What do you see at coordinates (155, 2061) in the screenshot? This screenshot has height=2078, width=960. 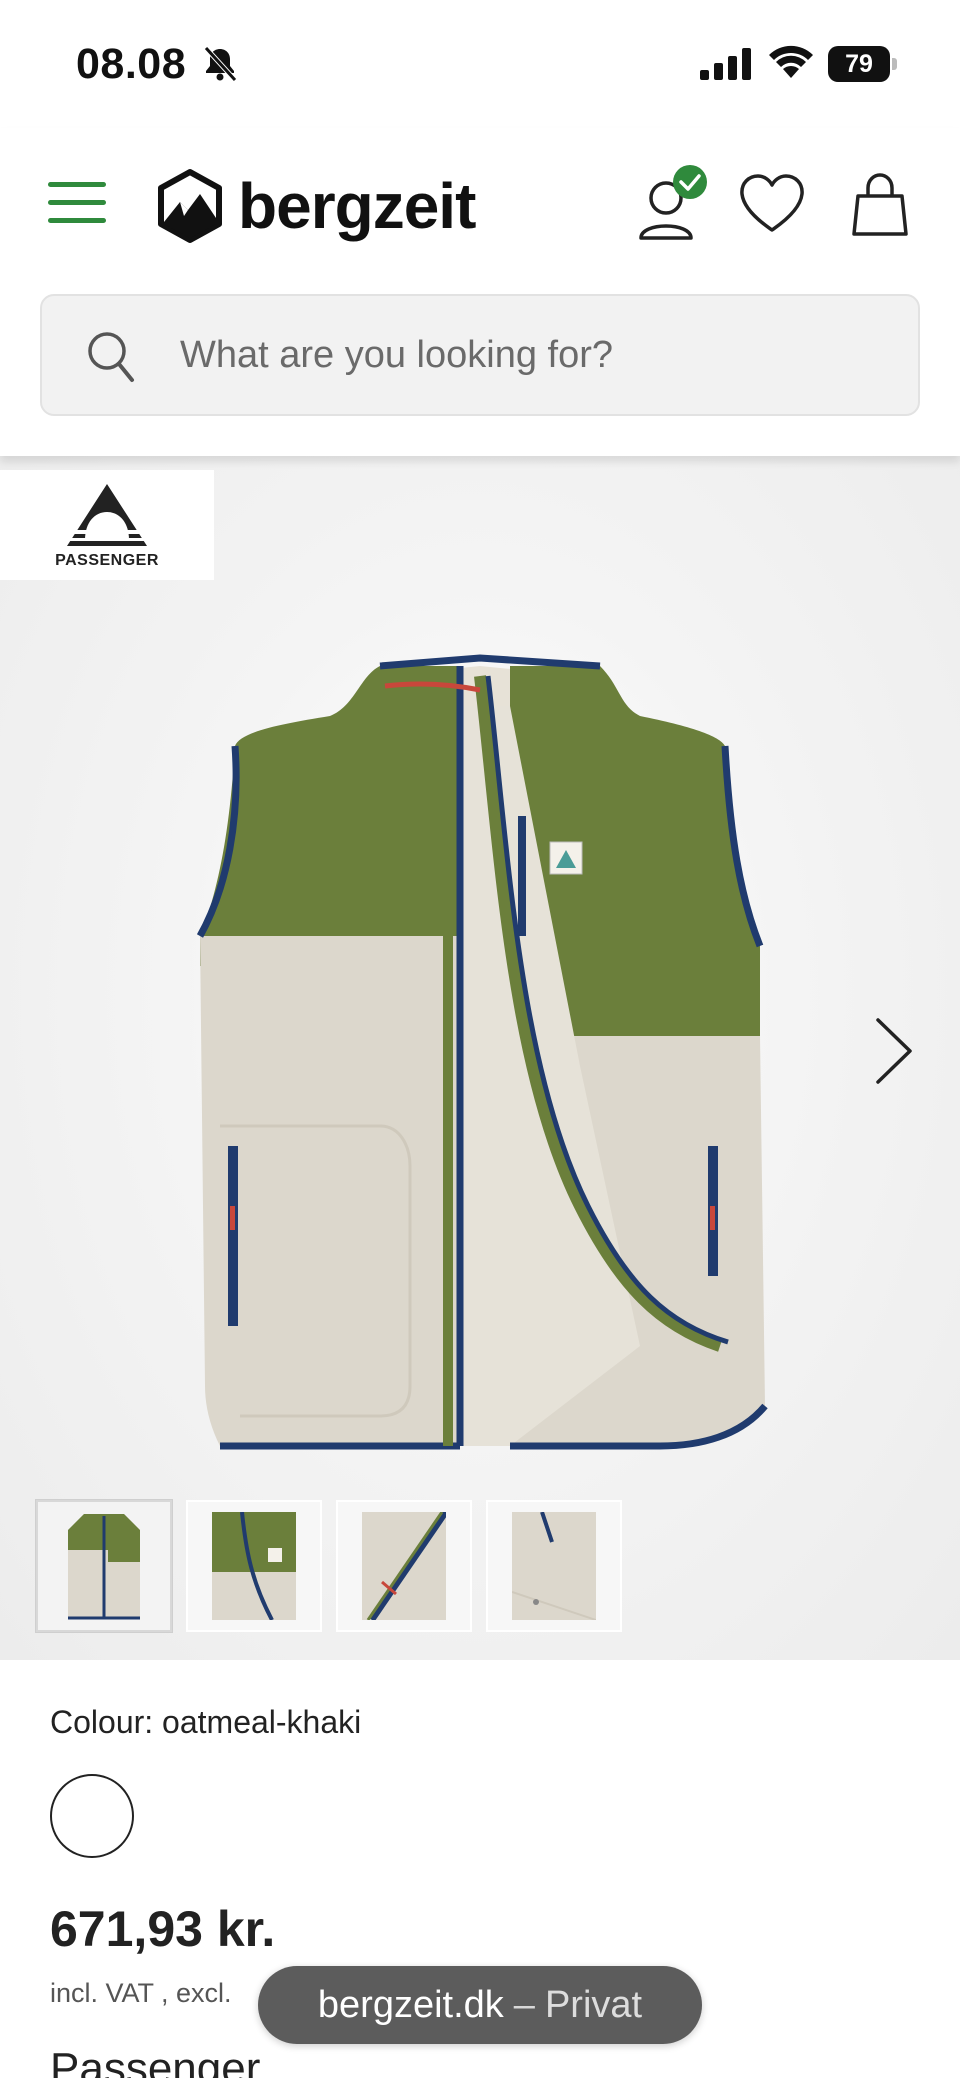 I see `product-brand-heading: Passenger` at bounding box center [155, 2061].